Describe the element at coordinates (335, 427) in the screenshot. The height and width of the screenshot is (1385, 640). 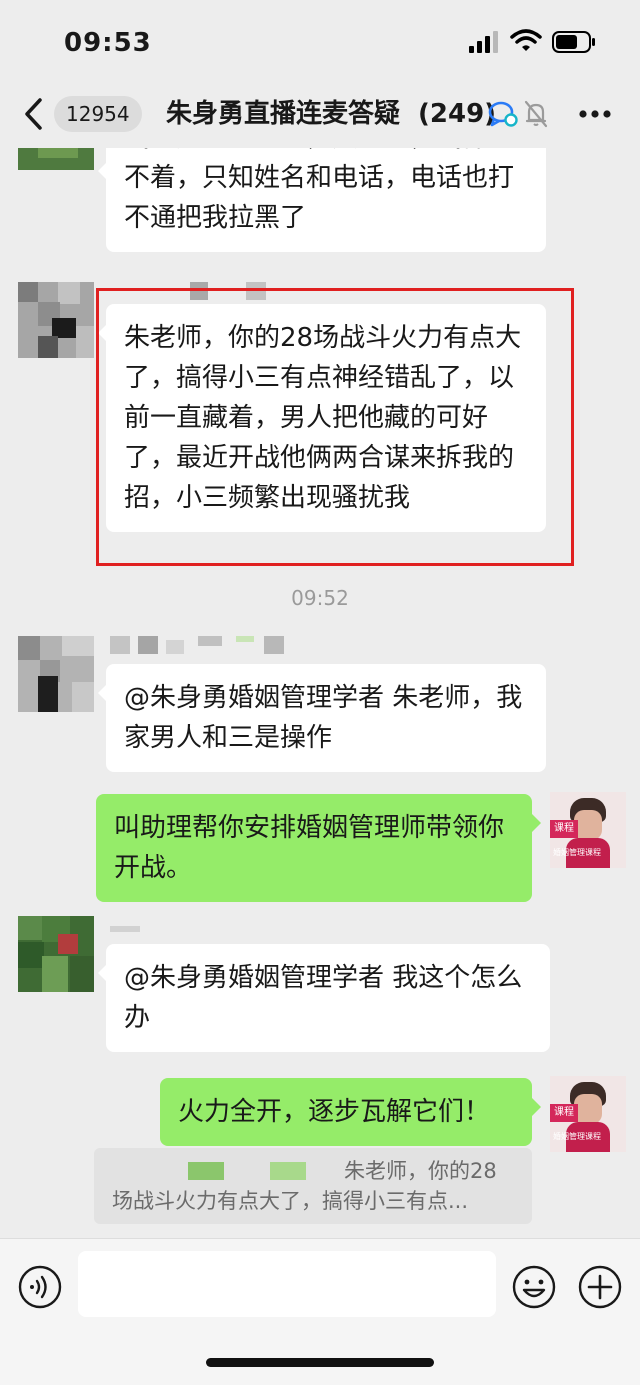
I see `highlight-frame` at that location.